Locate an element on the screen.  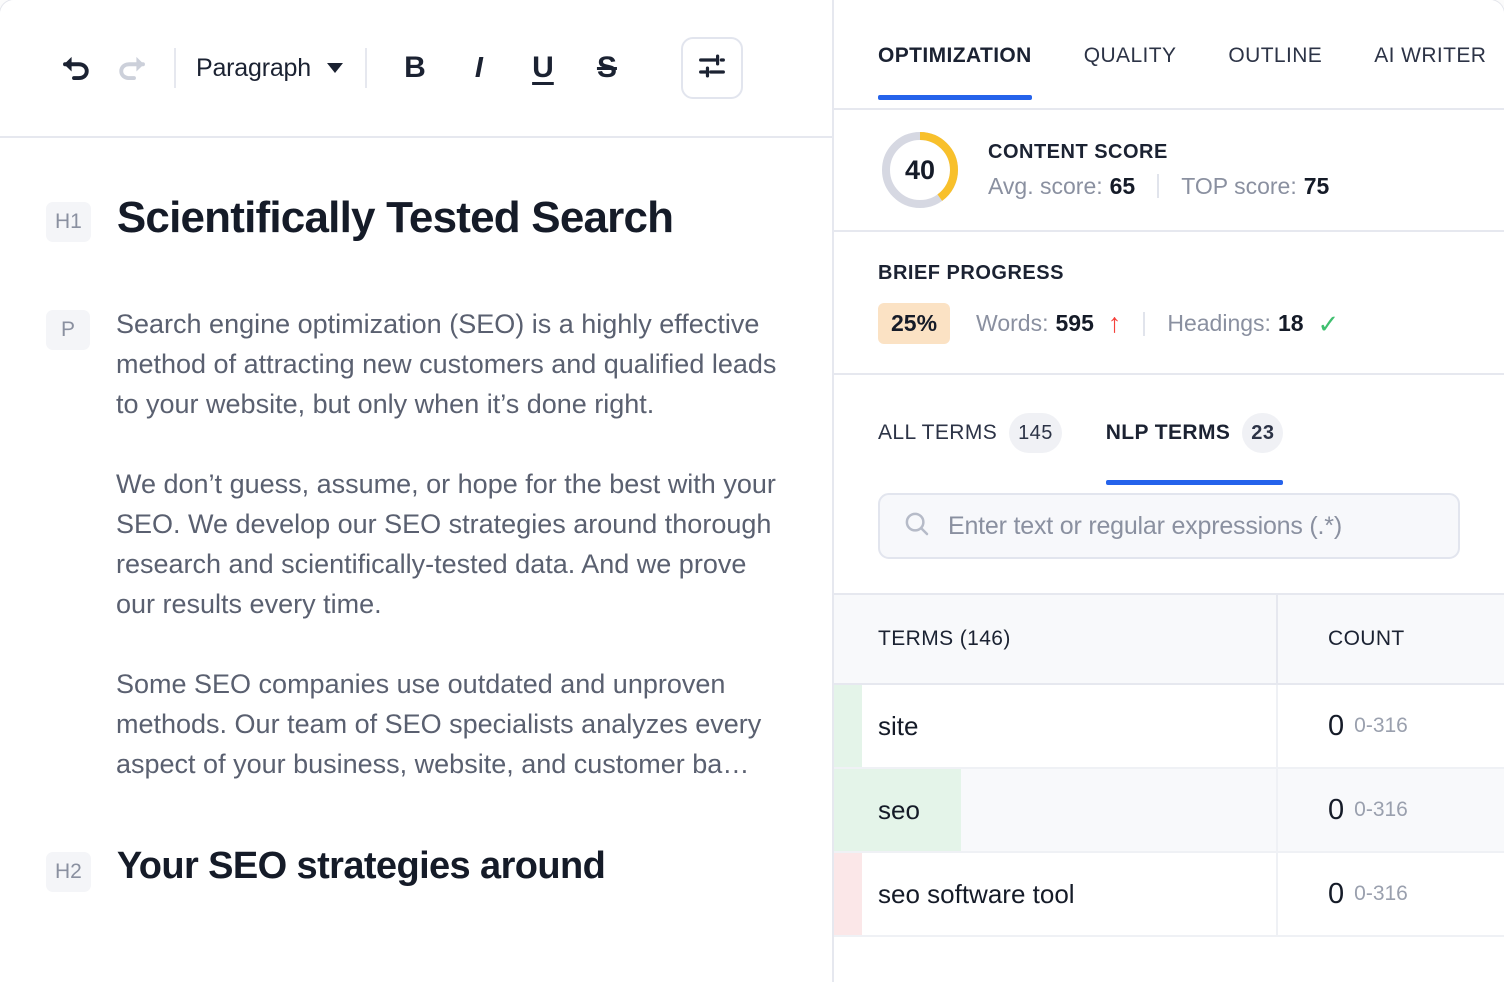
tab-quality: QUALITY is located at coordinates (1130, 71).